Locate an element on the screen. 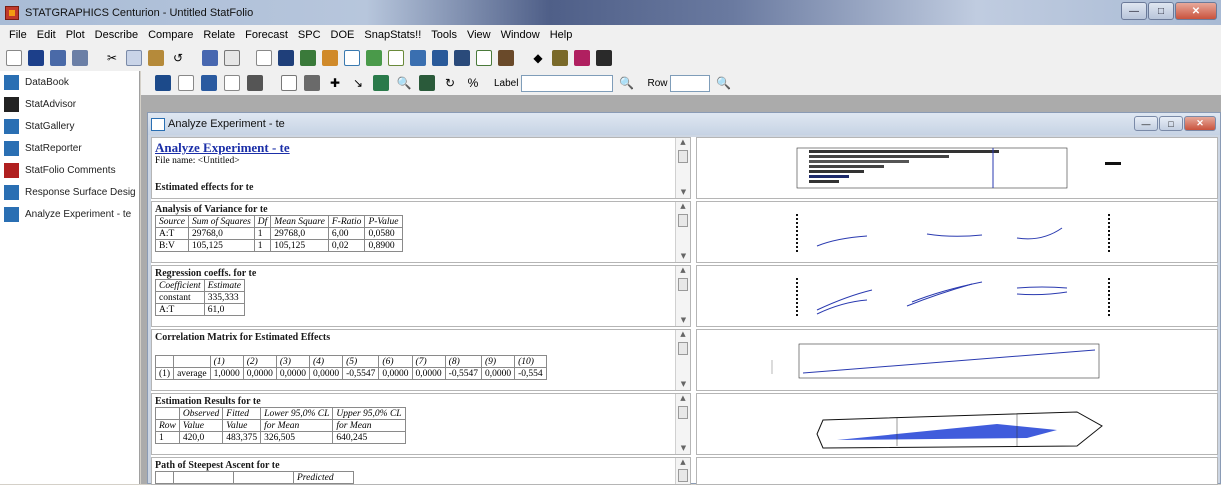 The image size is (1221, 485). exclude-points-icon is located at coordinates (312, 83).